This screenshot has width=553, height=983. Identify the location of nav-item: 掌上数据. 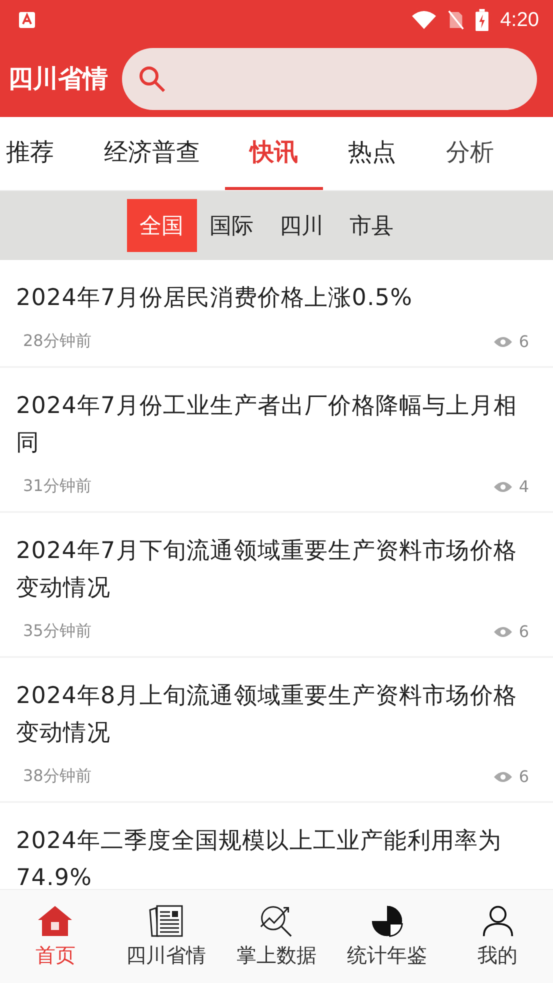
(276, 936).